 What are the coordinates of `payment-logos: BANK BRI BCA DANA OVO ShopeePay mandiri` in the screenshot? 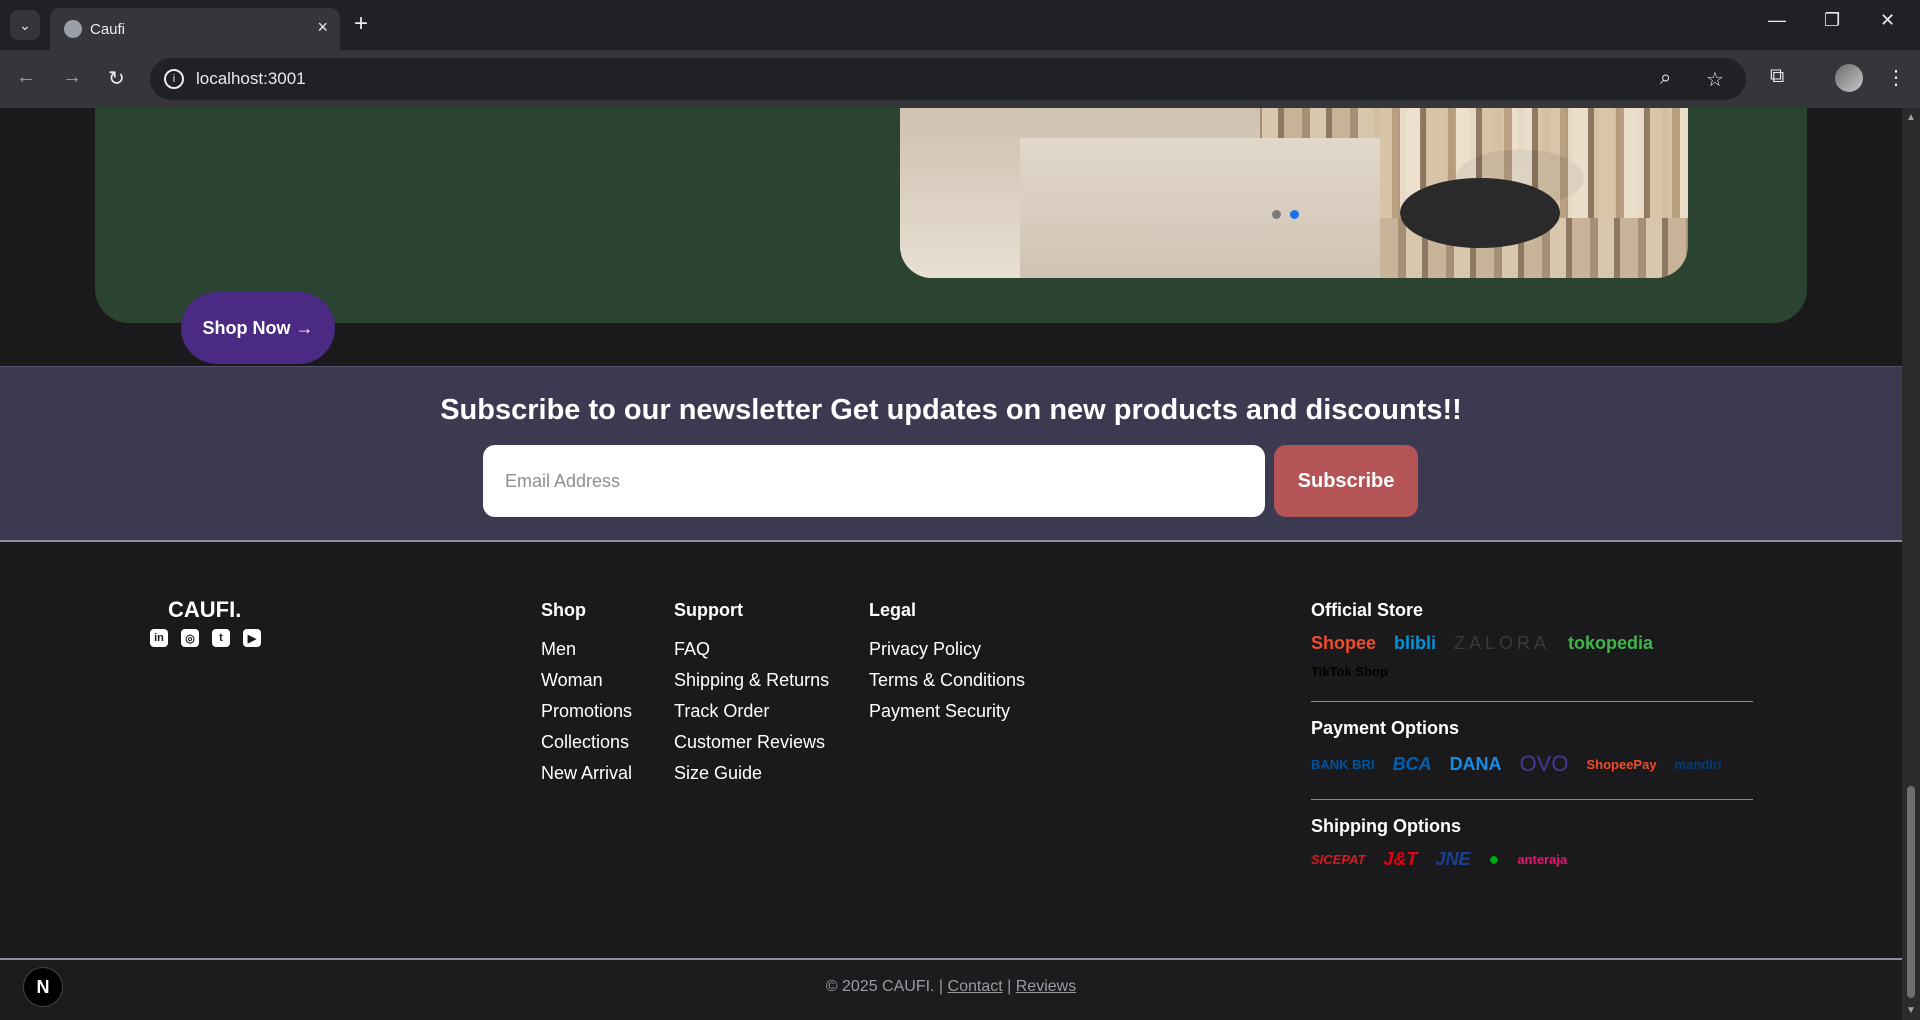 It's located at (1532, 764).